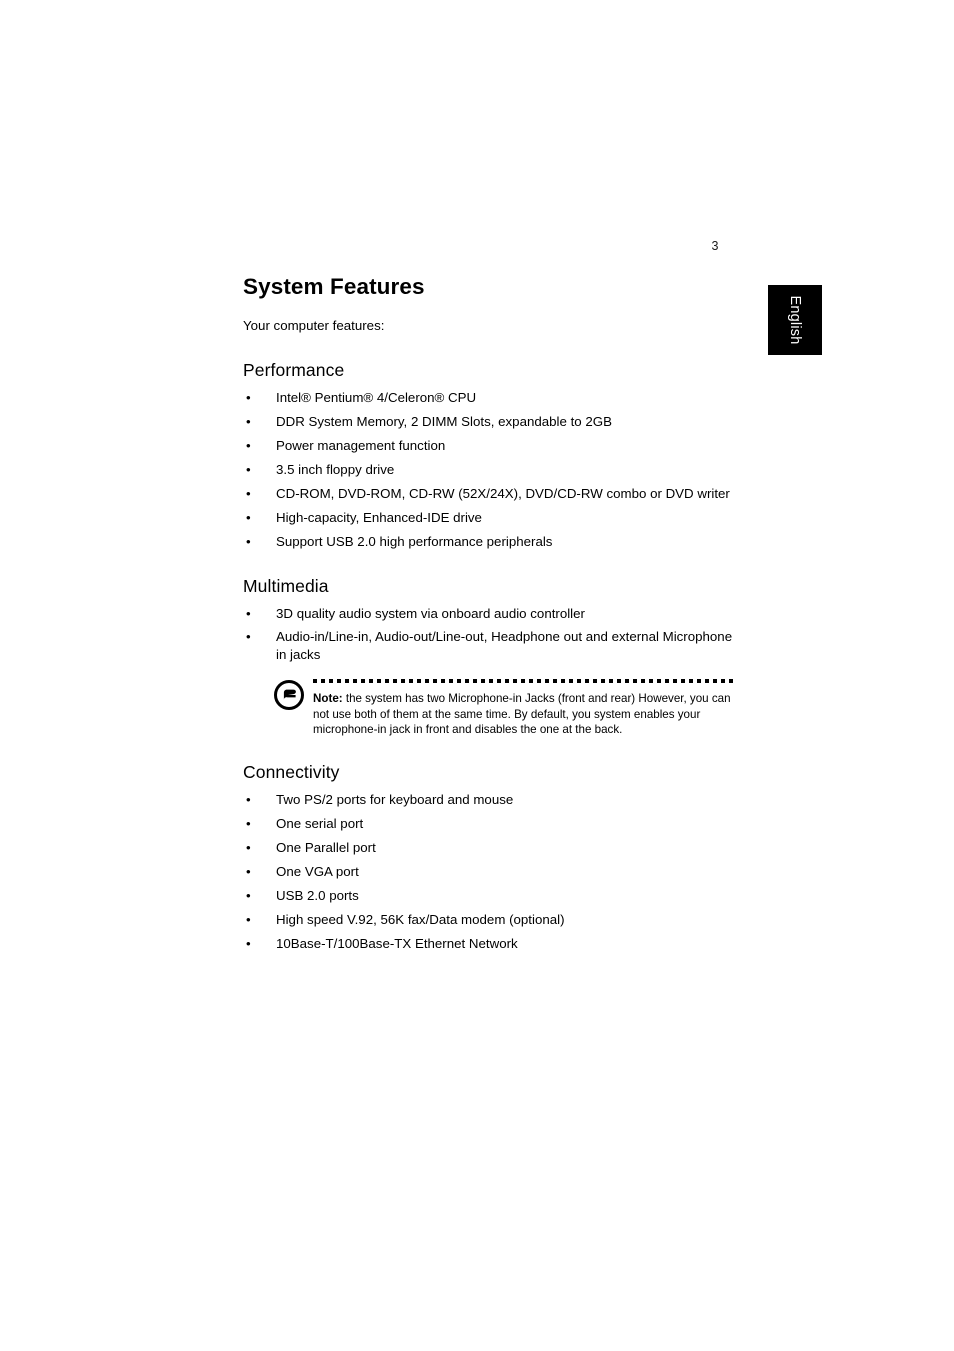 The height and width of the screenshot is (1351, 954). I want to click on list-item: • 3.5 inch floppy drive, so click(488, 470).